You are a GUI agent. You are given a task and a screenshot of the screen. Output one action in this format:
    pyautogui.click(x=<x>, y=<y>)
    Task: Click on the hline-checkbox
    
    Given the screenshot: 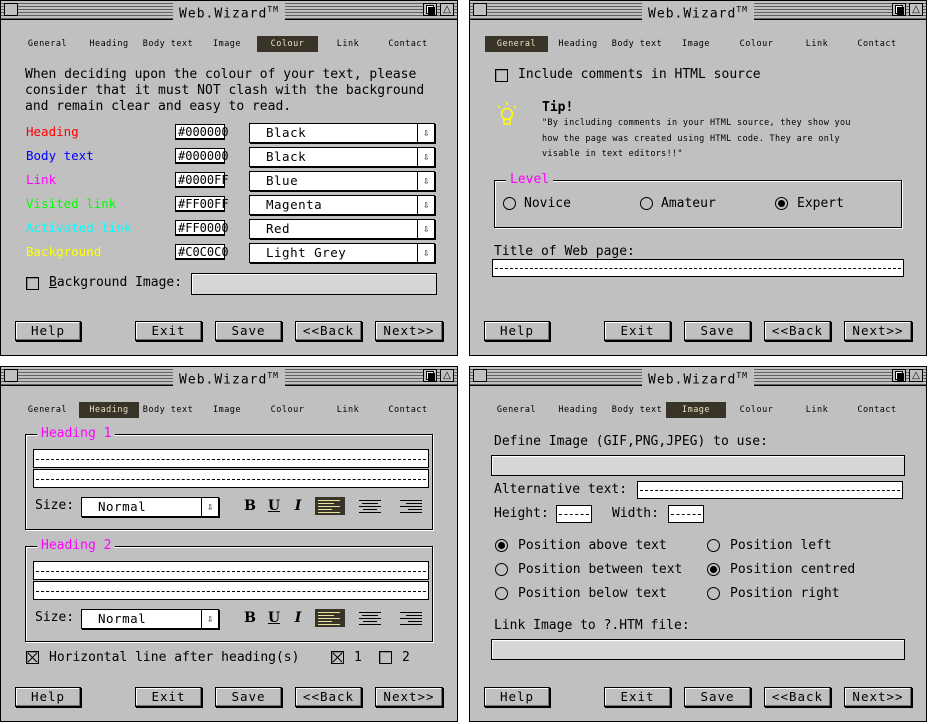 What is the action you would take?
    pyautogui.click(x=32, y=657)
    